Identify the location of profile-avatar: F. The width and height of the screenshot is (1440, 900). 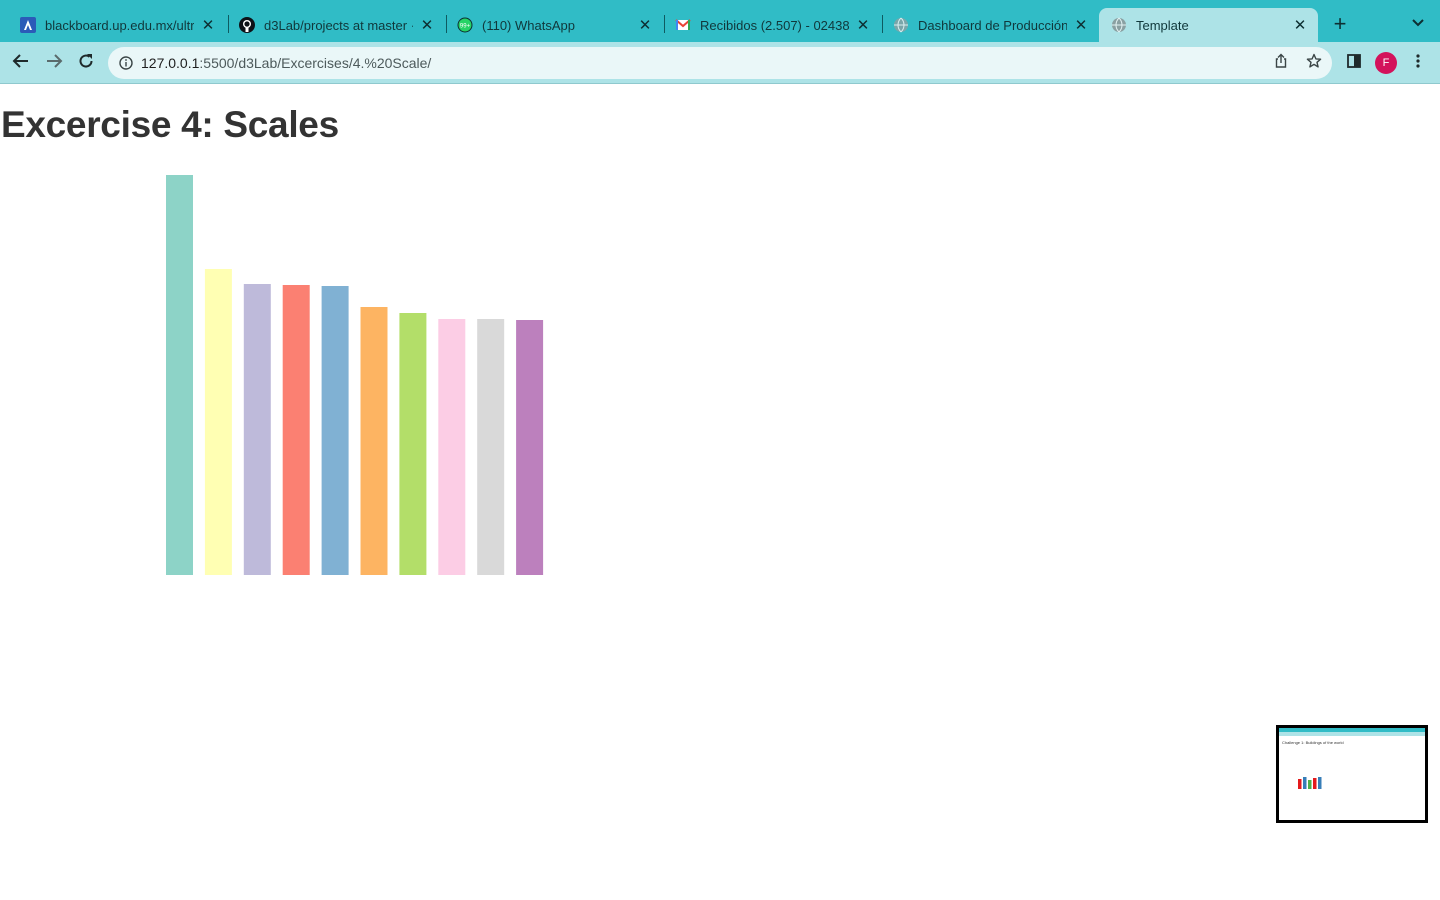
(1386, 63).